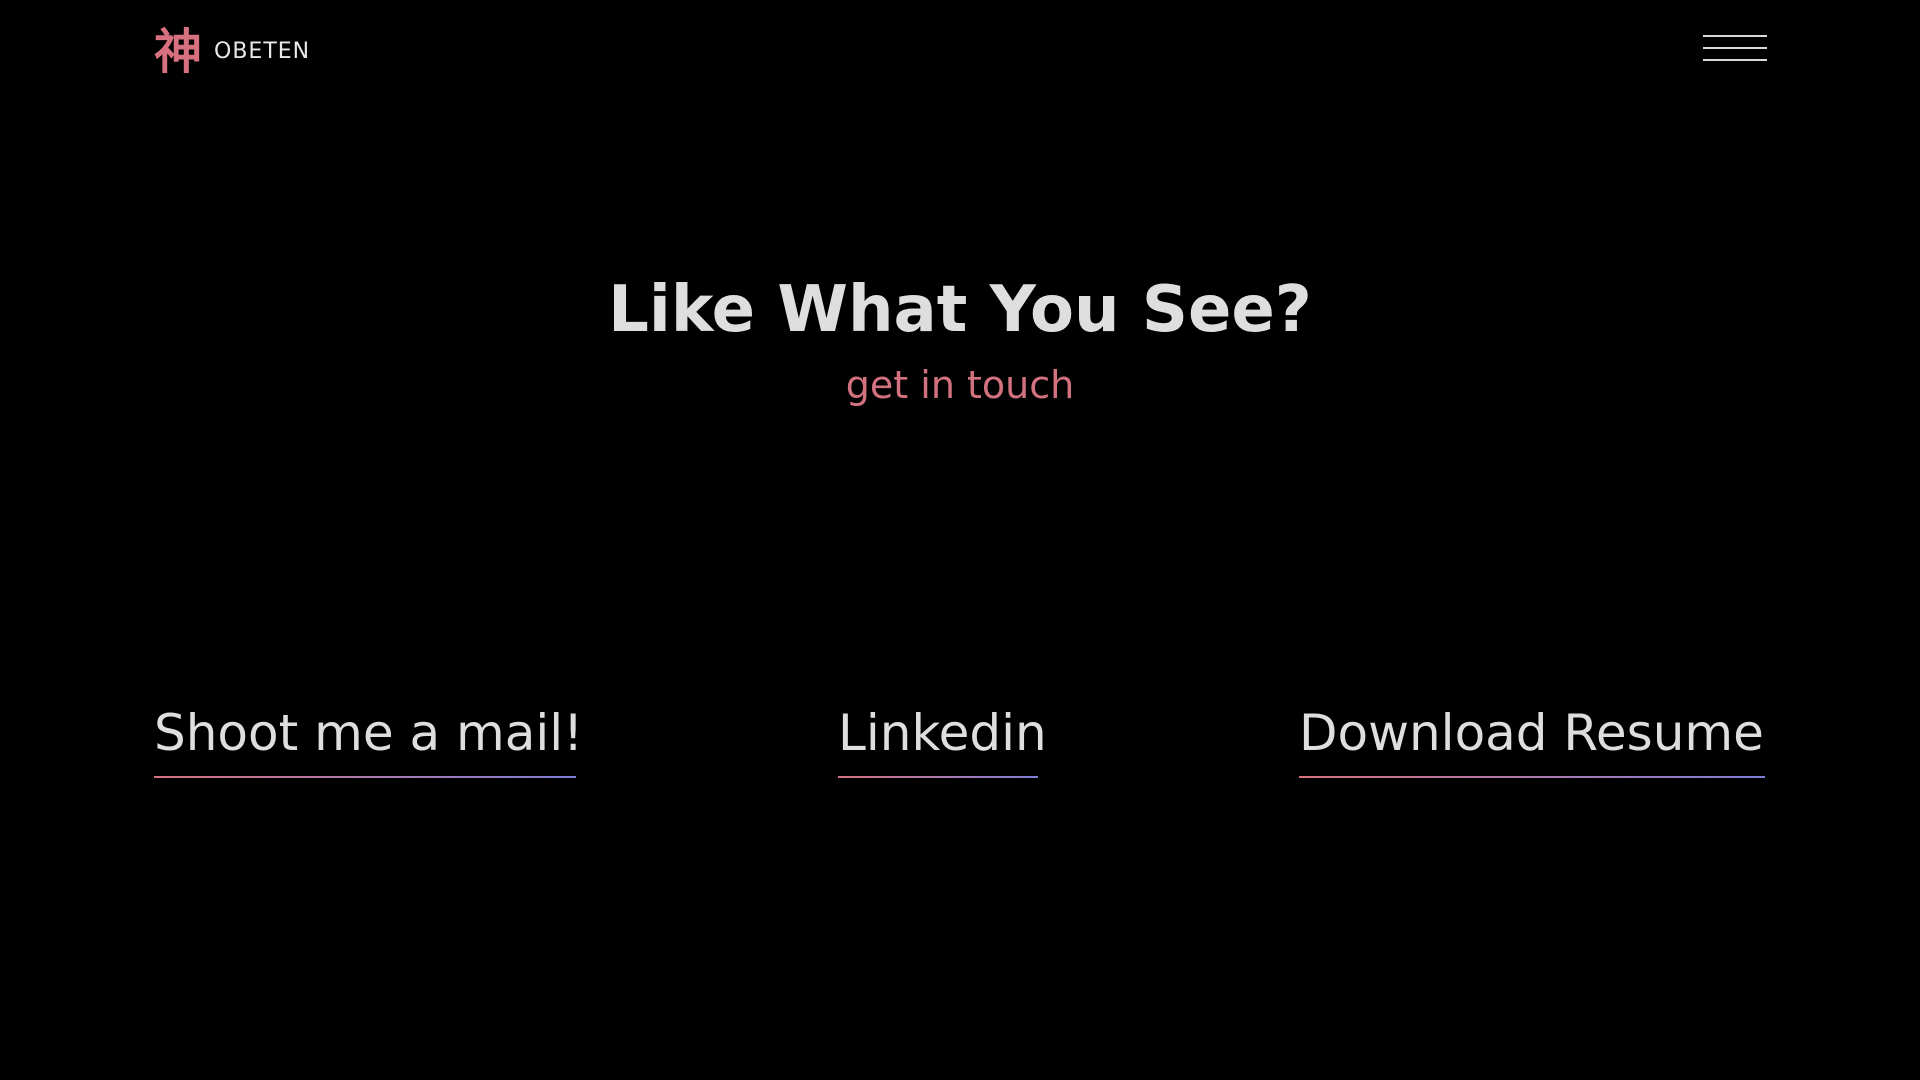 Image resolution: width=1920 pixels, height=1080 pixels. What do you see at coordinates (938, 777) in the screenshot?
I see `linkedin-link-underline` at bounding box center [938, 777].